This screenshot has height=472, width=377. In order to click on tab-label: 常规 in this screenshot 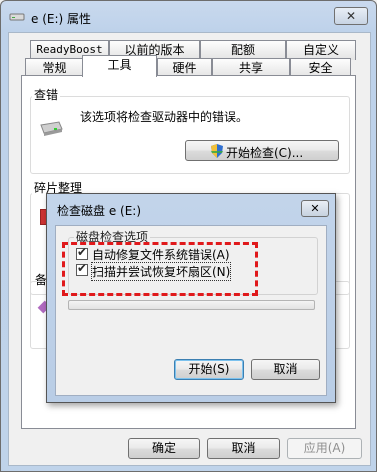, I will do `click(54, 68)`.